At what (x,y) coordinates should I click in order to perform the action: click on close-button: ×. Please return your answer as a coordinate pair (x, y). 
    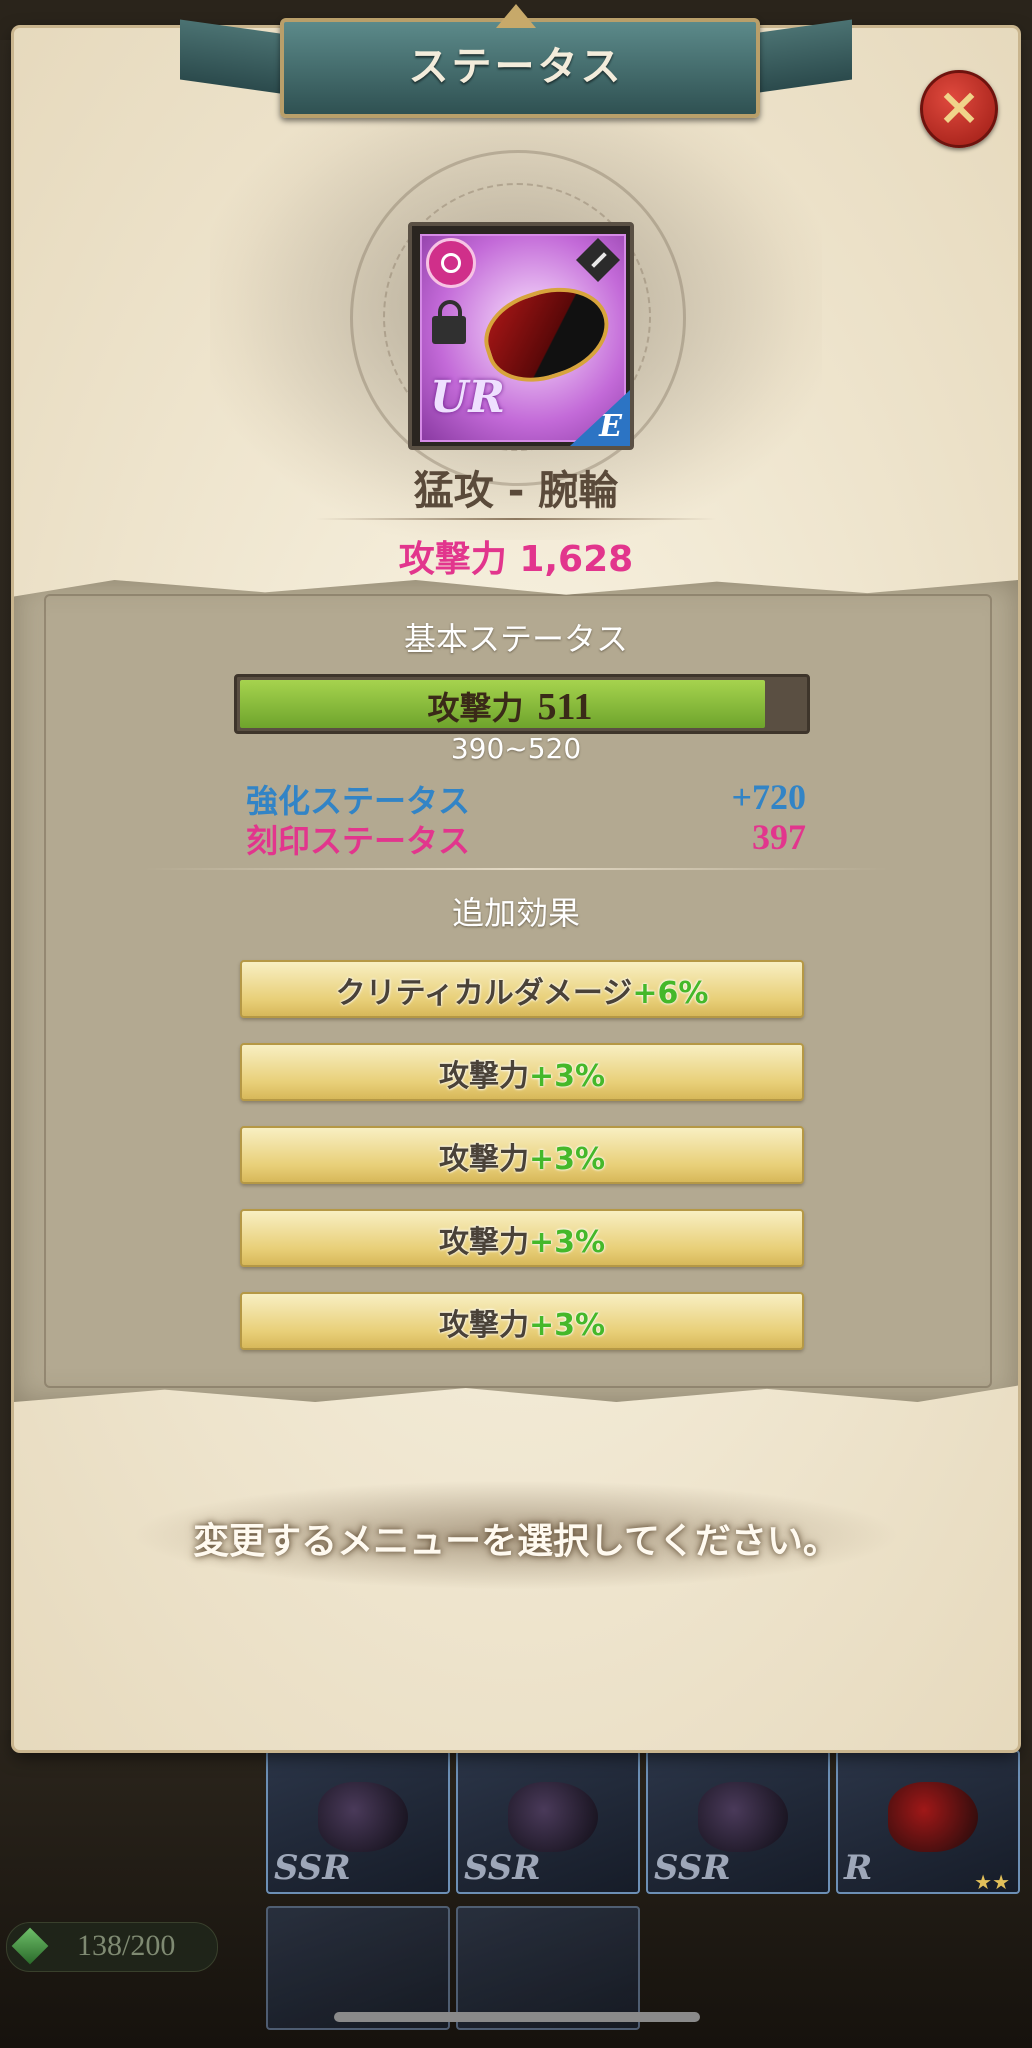
    Looking at the image, I should click on (959, 109).